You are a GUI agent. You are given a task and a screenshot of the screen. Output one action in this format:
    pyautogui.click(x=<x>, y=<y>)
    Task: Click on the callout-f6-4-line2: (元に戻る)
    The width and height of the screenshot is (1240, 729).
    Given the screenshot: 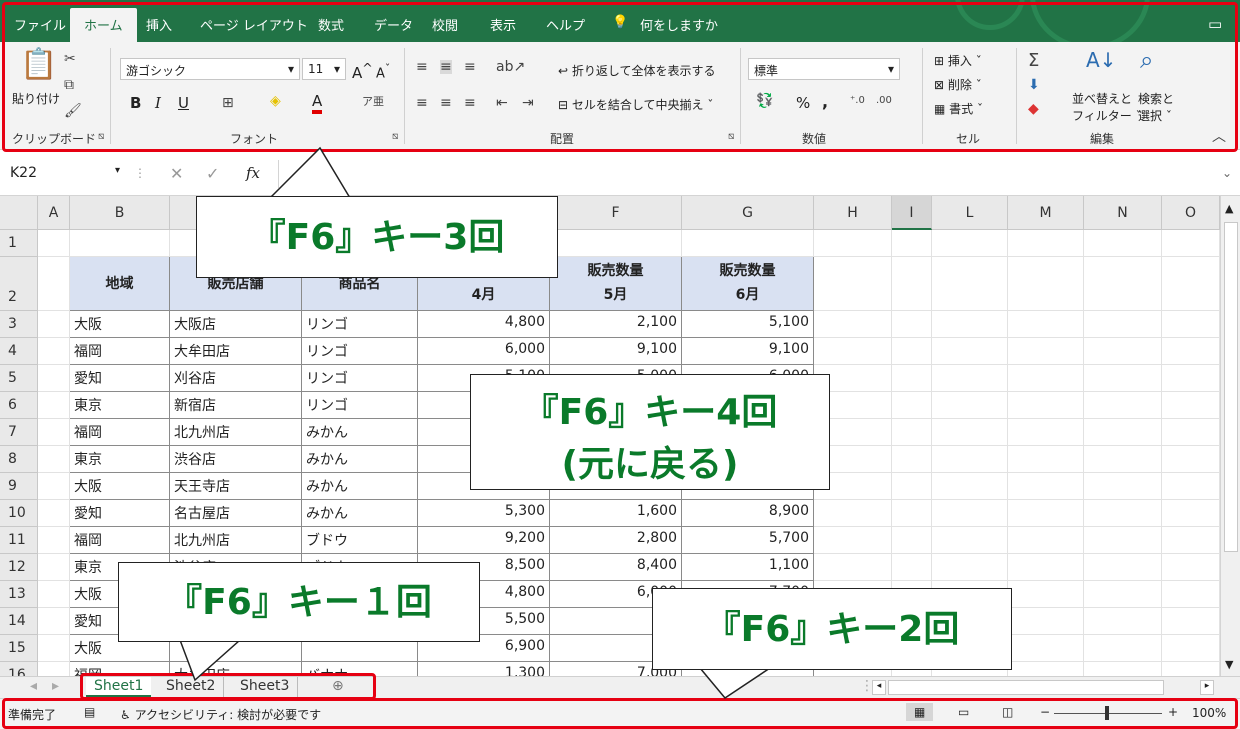 What is the action you would take?
    pyautogui.click(x=650, y=464)
    